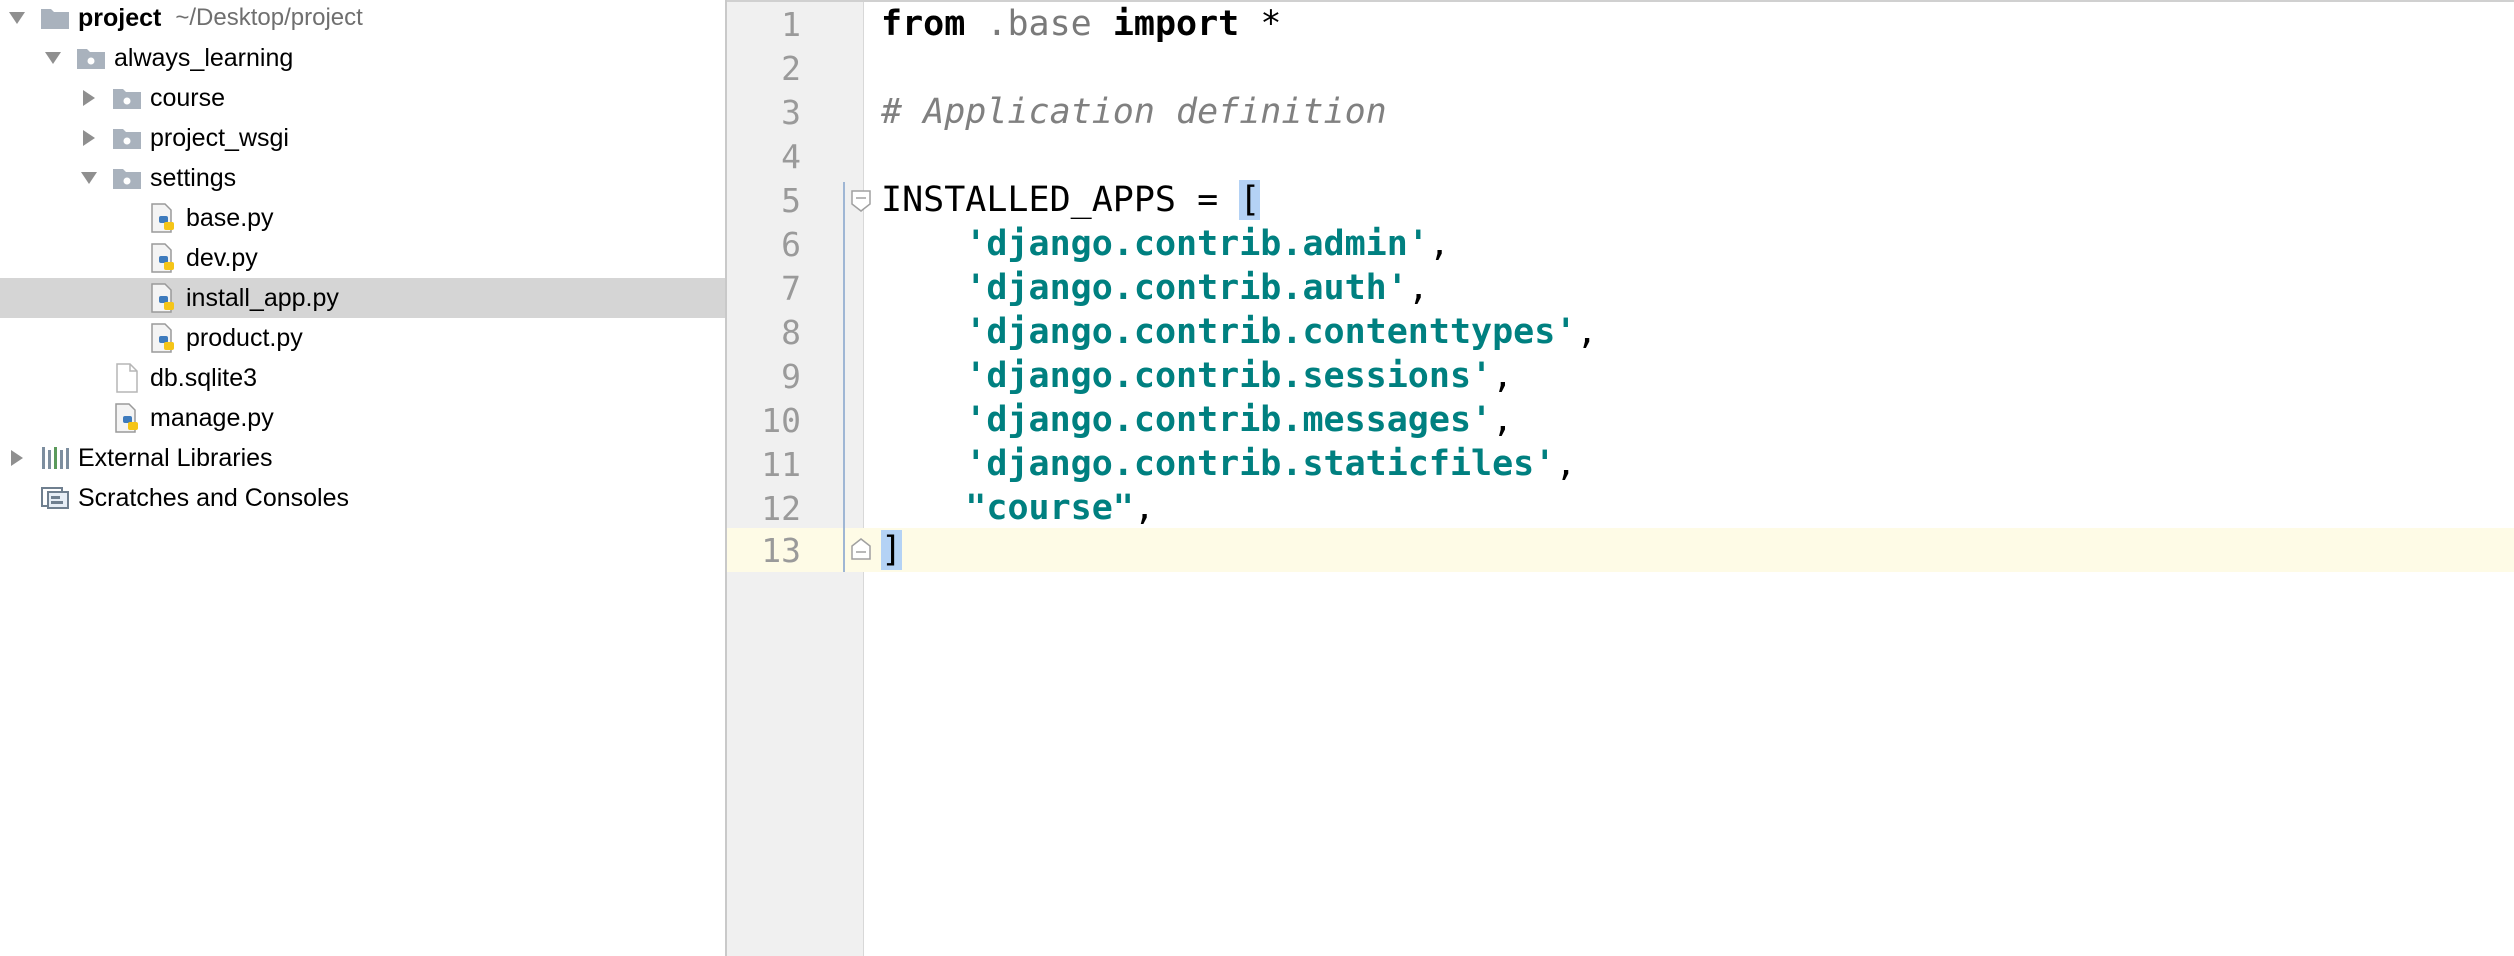 This screenshot has width=2514, height=956. Describe the element at coordinates (204, 57) in the screenshot. I see `tree-item-label: always_learning` at that location.